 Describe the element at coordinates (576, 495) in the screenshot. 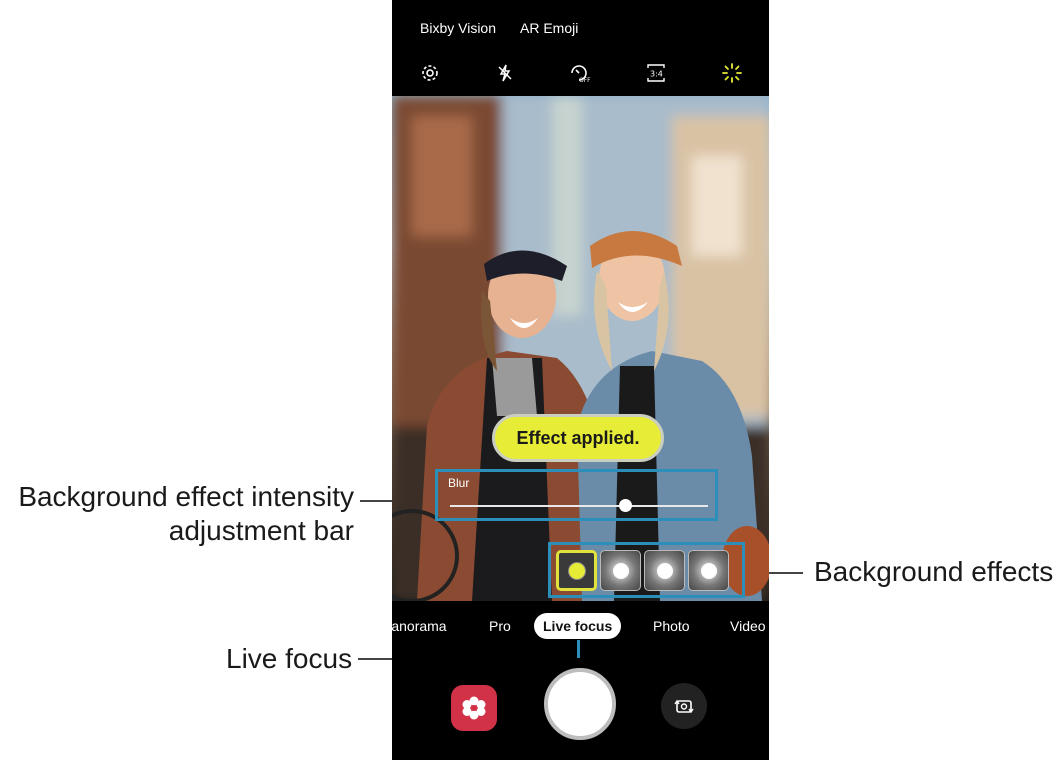

I see `blur-intensity-bar: Blur` at that location.